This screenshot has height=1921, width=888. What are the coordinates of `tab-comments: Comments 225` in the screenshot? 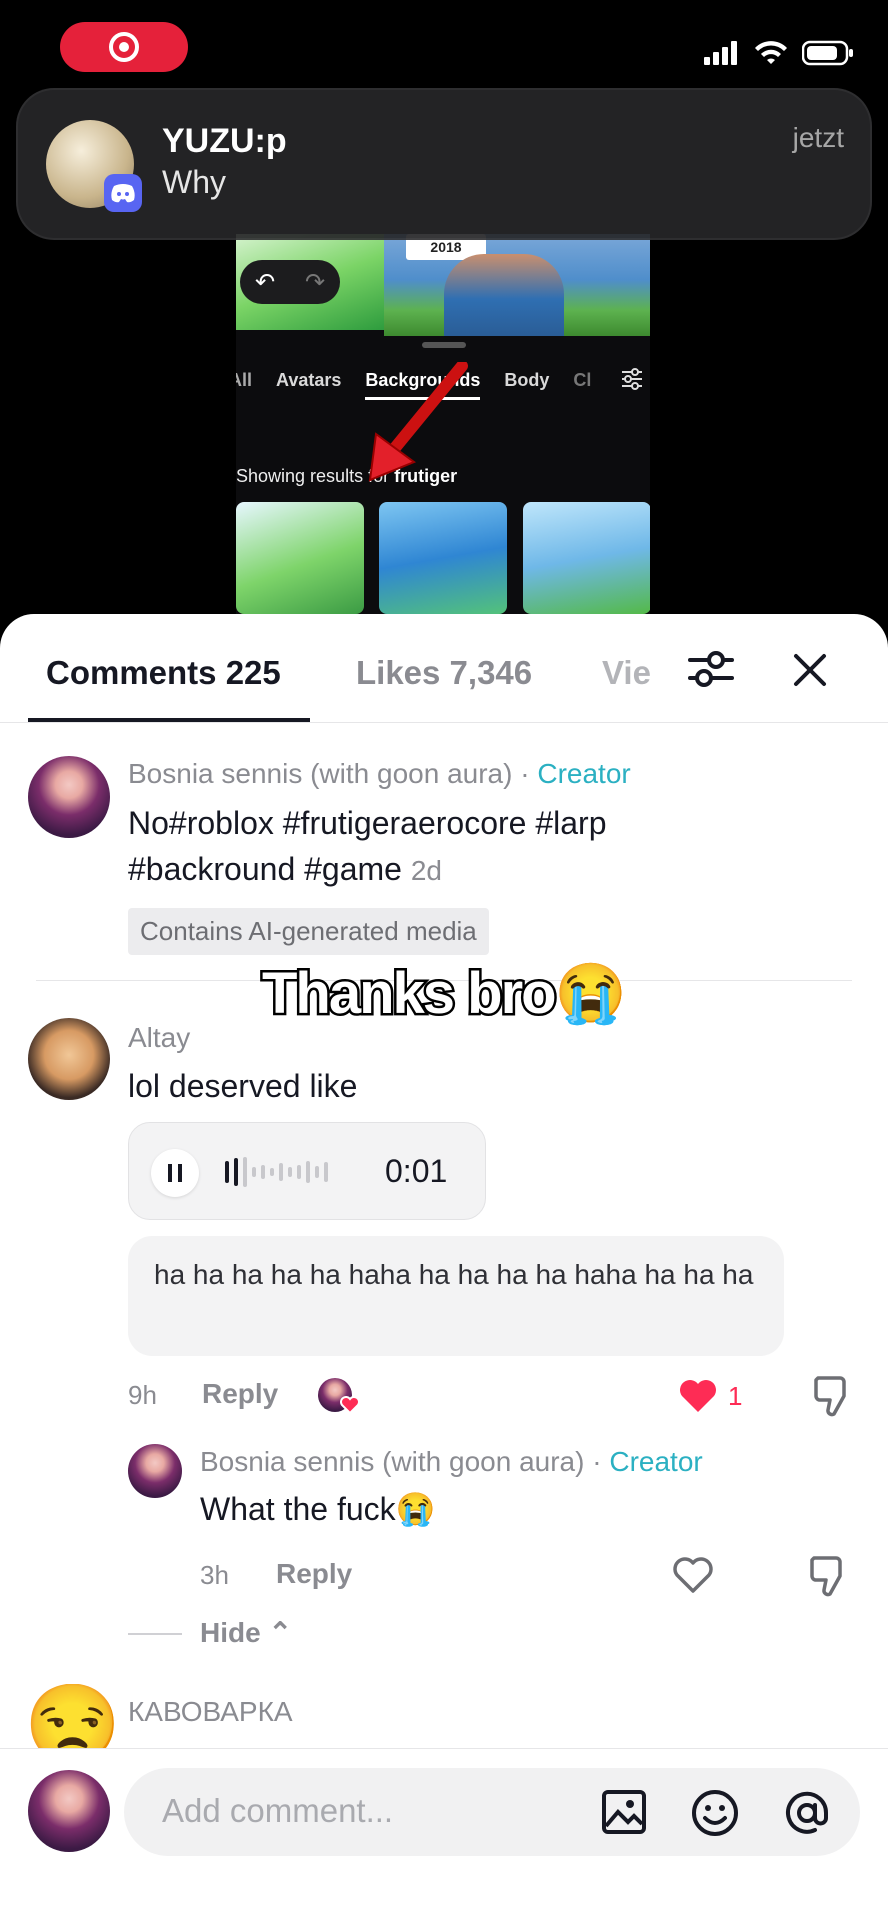 It's located at (163, 673).